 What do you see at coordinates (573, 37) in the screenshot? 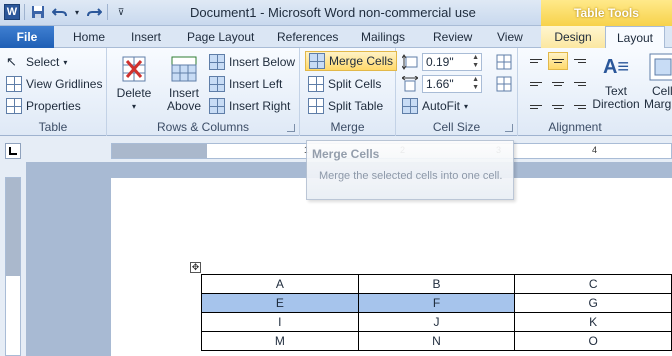
I see `tab-design: Design` at bounding box center [573, 37].